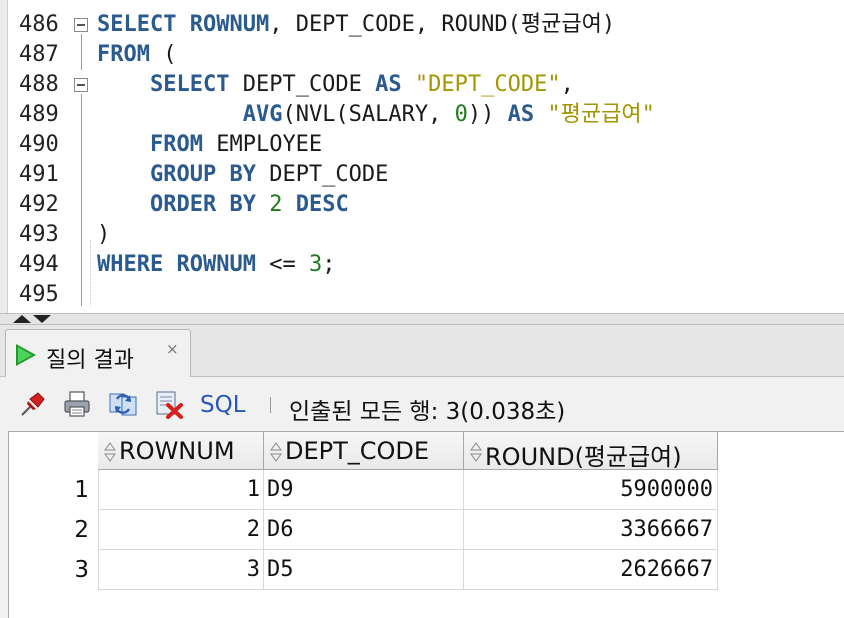  What do you see at coordinates (376, 115) in the screenshot?
I see `code-text: AVG(NVL(SALARY, 0)) AS "평균급여"` at bounding box center [376, 115].